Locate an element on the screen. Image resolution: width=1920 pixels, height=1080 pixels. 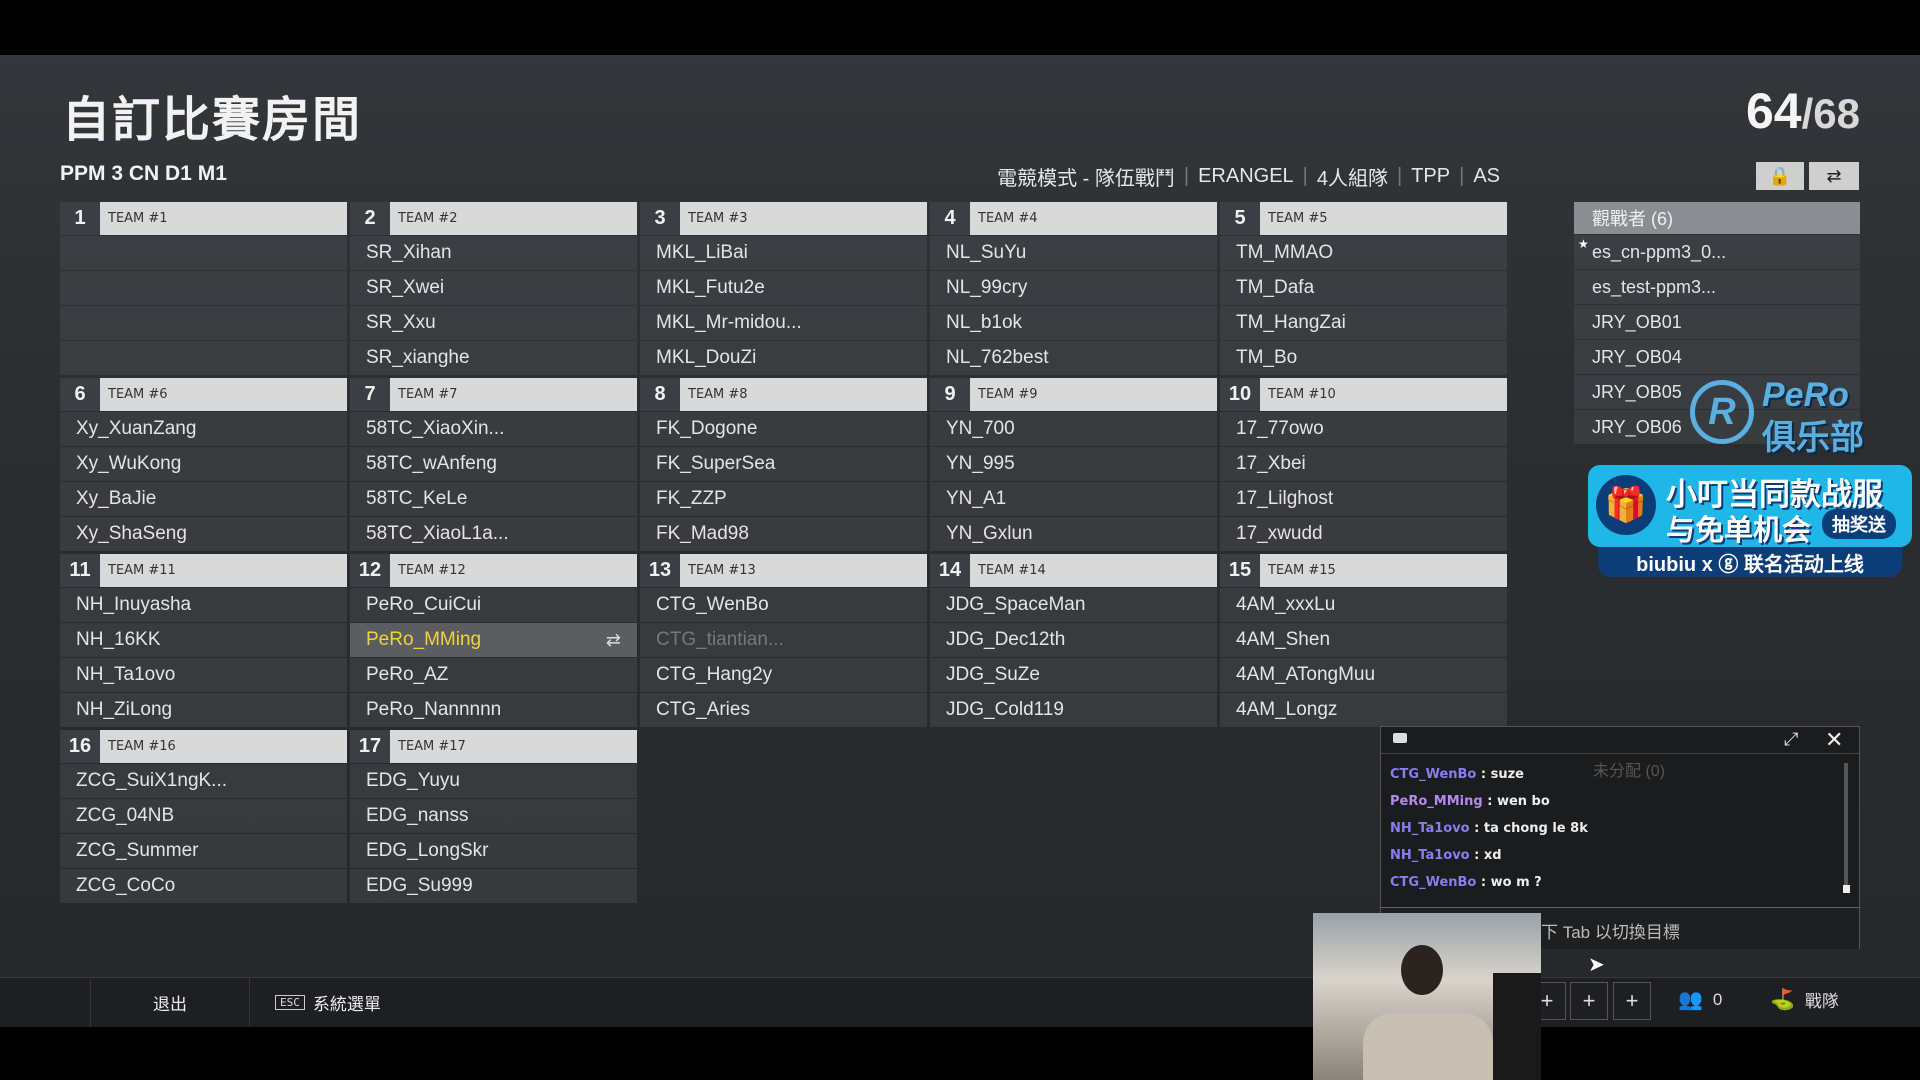
player-slot: EDG_LongSkr is located at coordinates (493, 851).